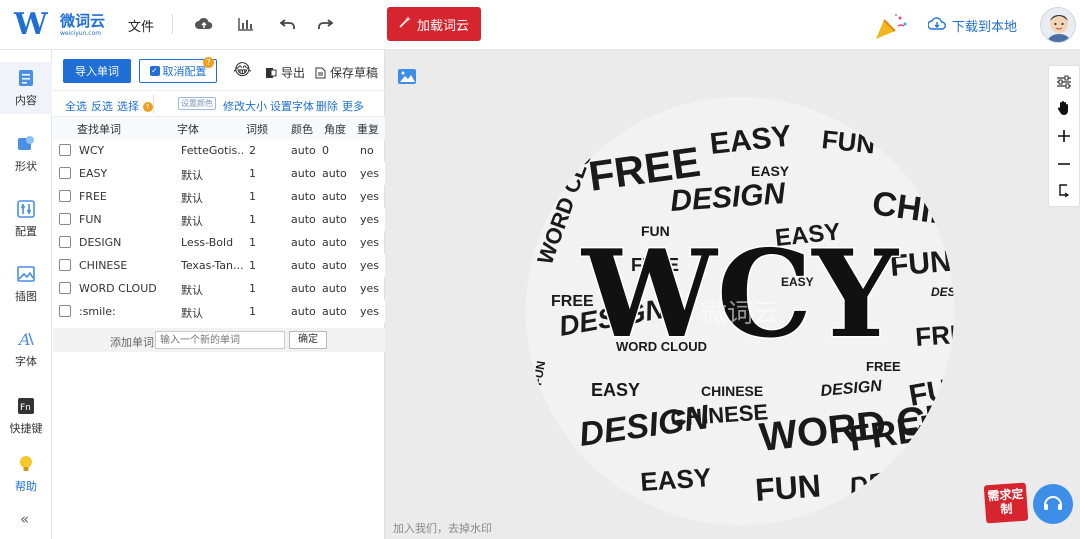  Describe the element at coordinates (288, 24) in the screenshot. I see `undo-icon` at that location.